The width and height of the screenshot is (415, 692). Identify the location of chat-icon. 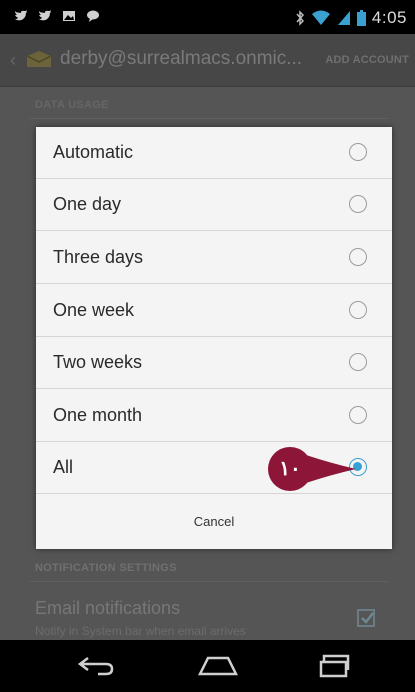
(93, 16).